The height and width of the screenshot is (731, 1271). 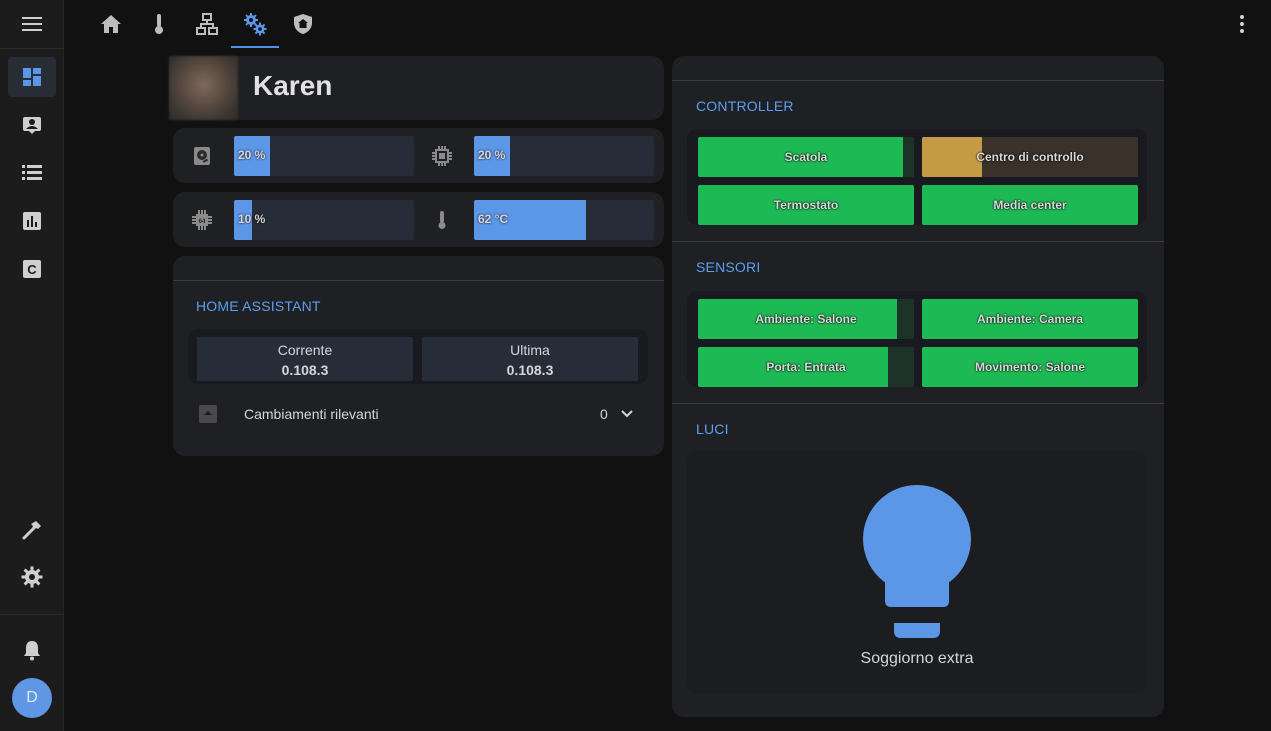 I want to click on tab-network, so click(x=207, y=24).